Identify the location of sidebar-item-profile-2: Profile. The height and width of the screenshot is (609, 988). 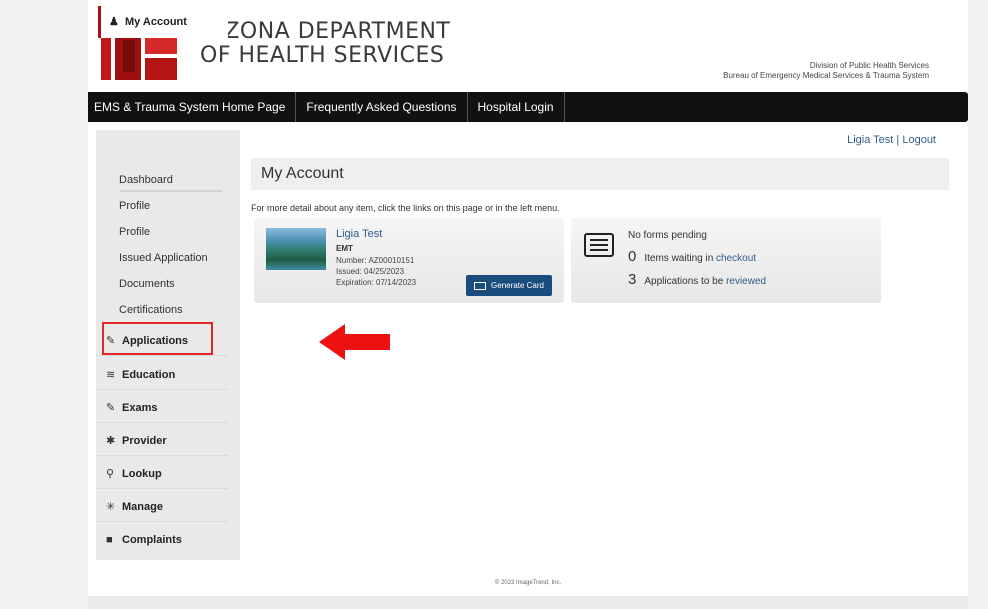
(134, 232).